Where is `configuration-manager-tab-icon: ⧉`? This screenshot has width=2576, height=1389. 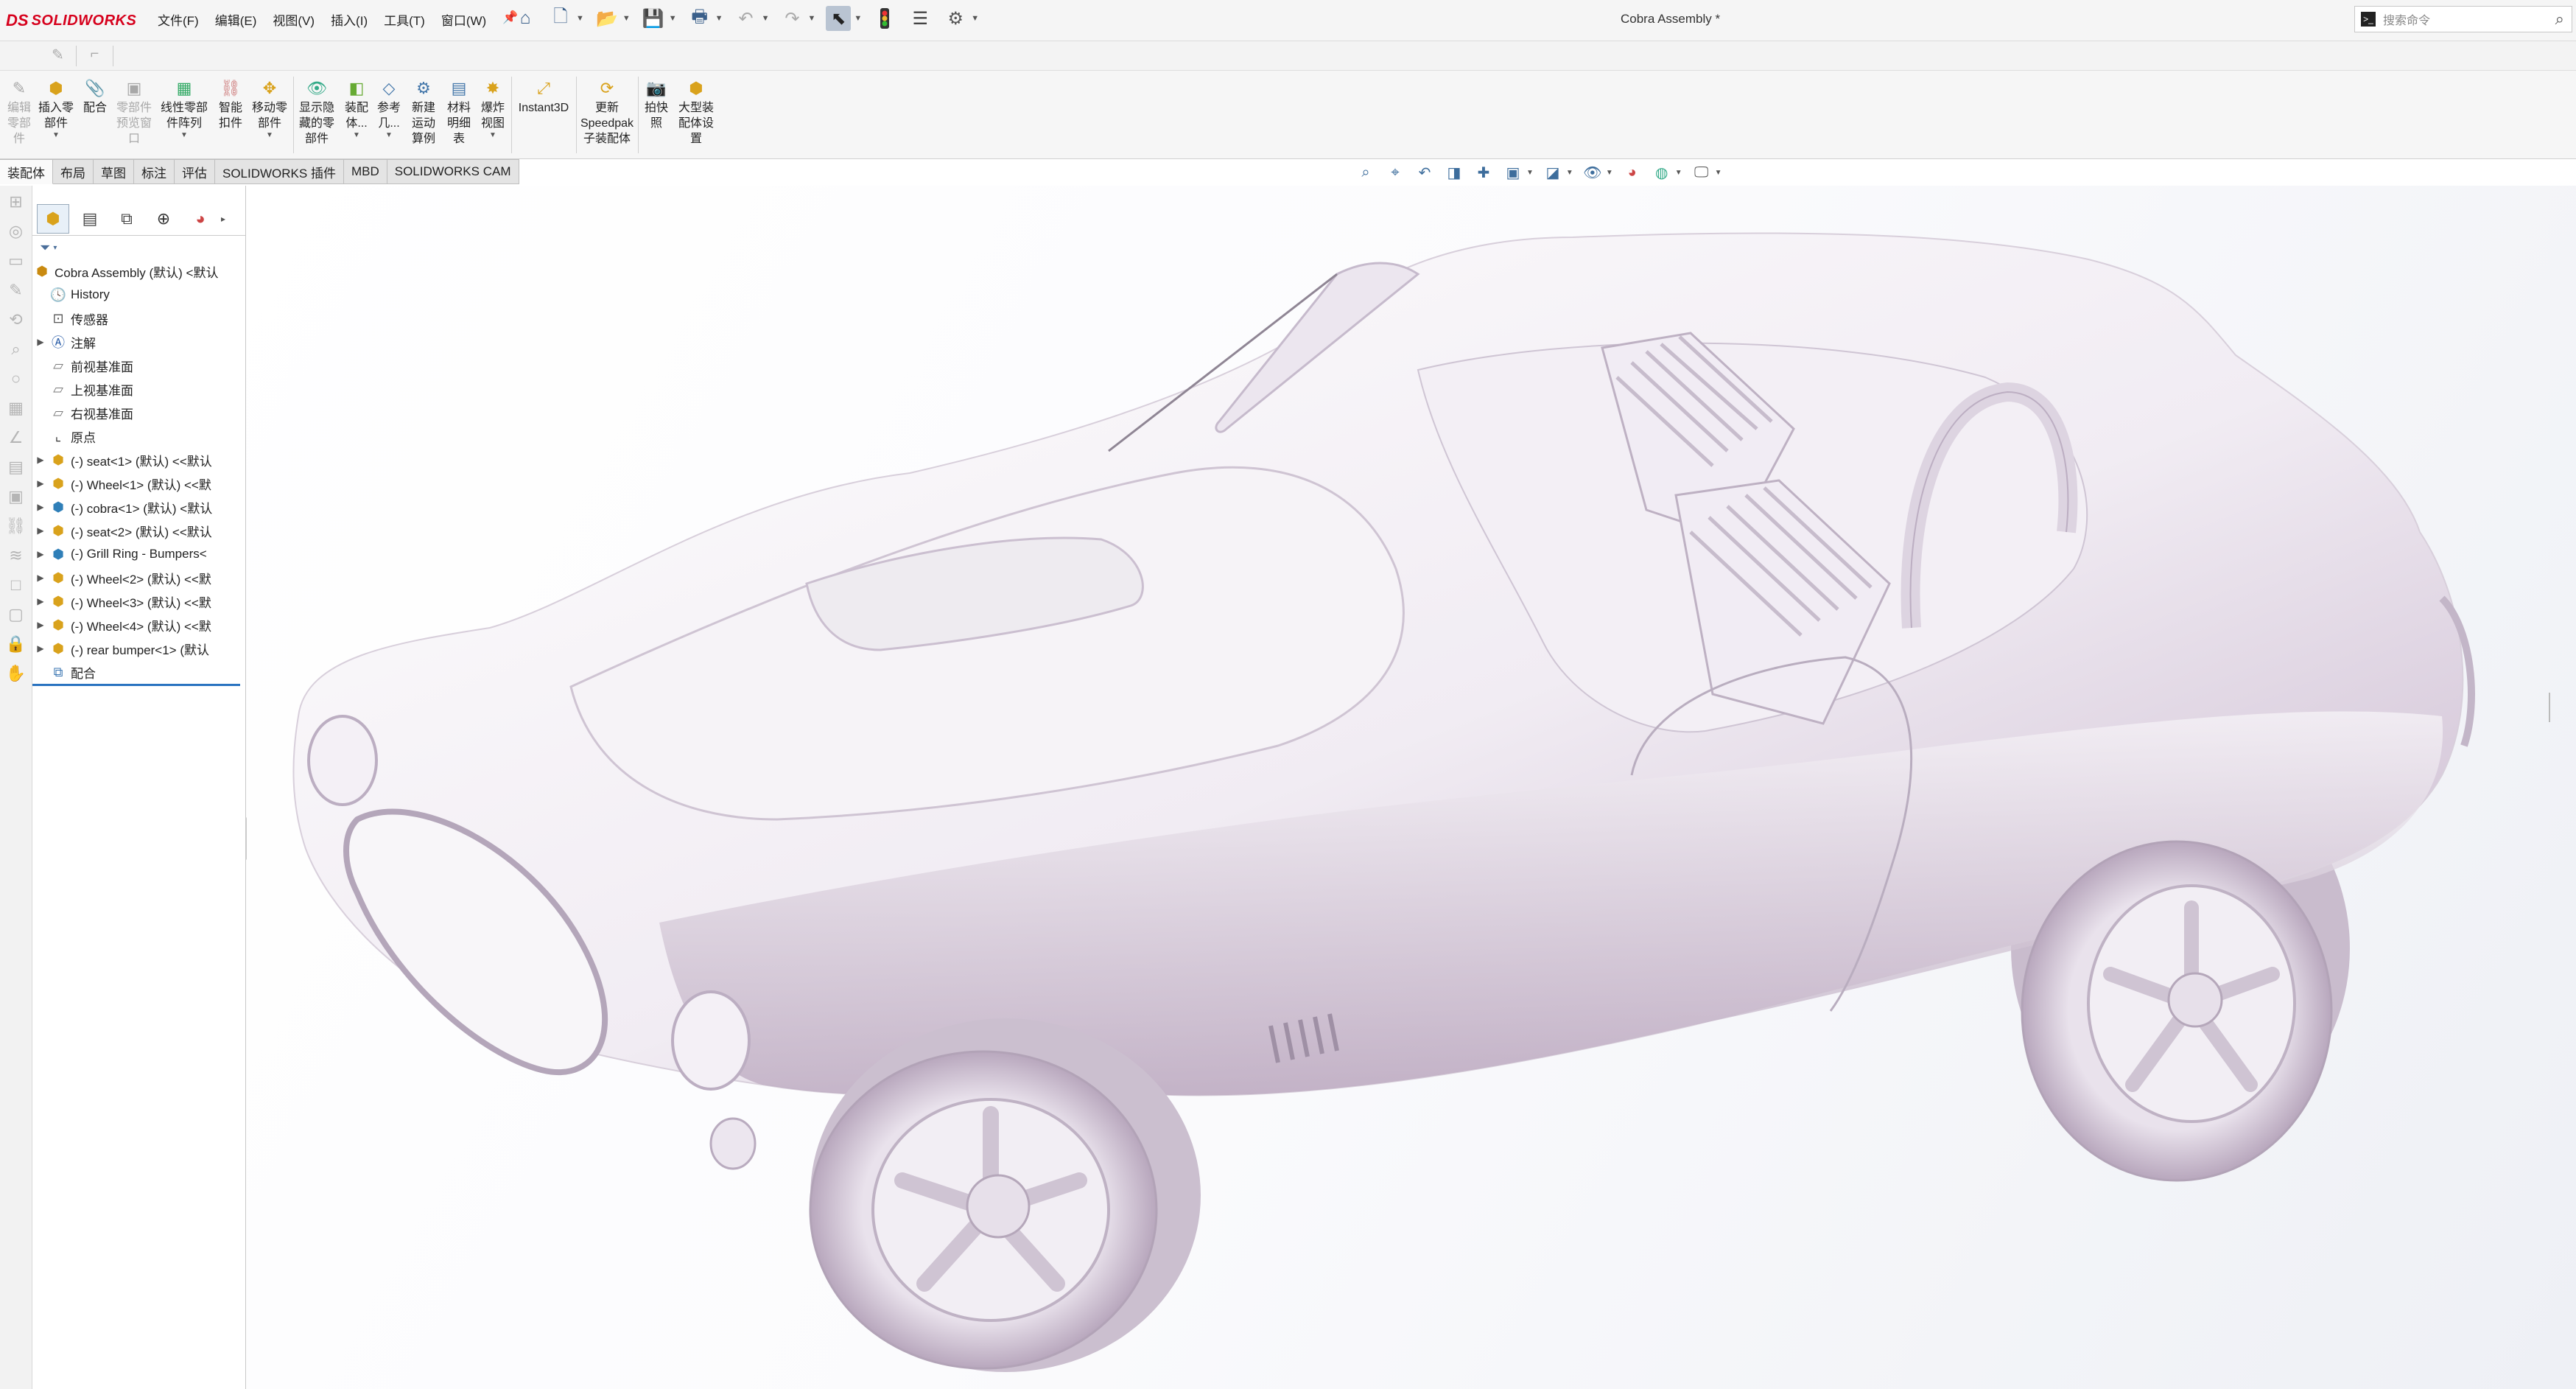 configuration-manager-tab-icon: ⧉ is located at coordinates (126, 219).